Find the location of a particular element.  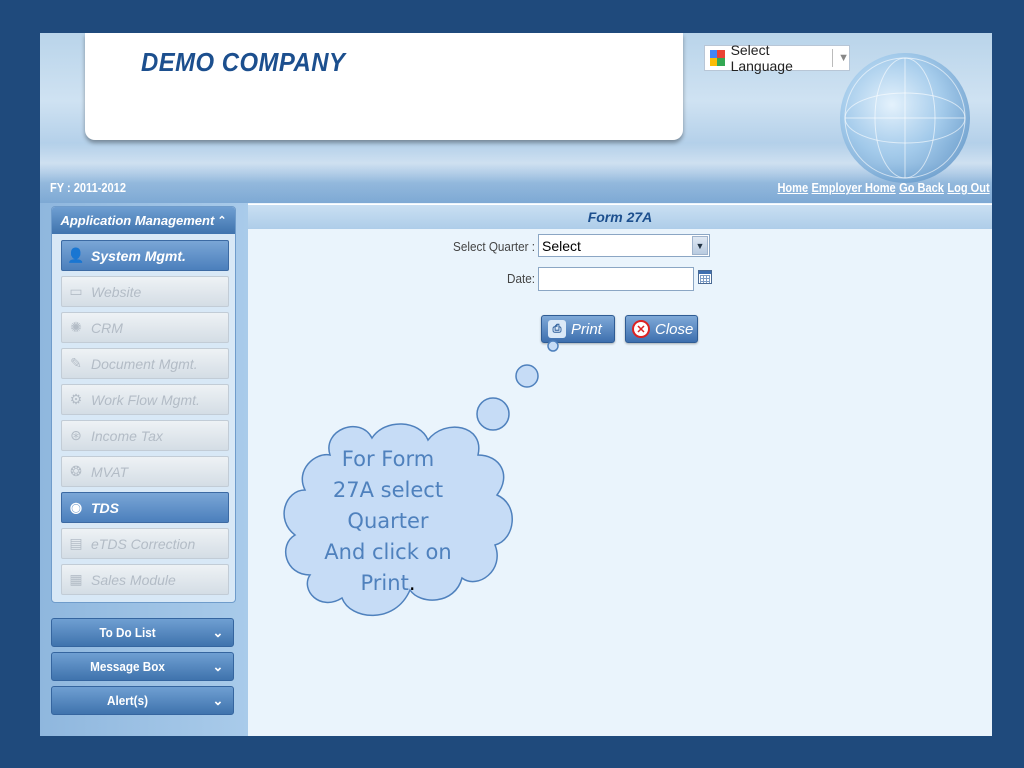

callout-line-last: Print. is located at coordinates (388, 583).